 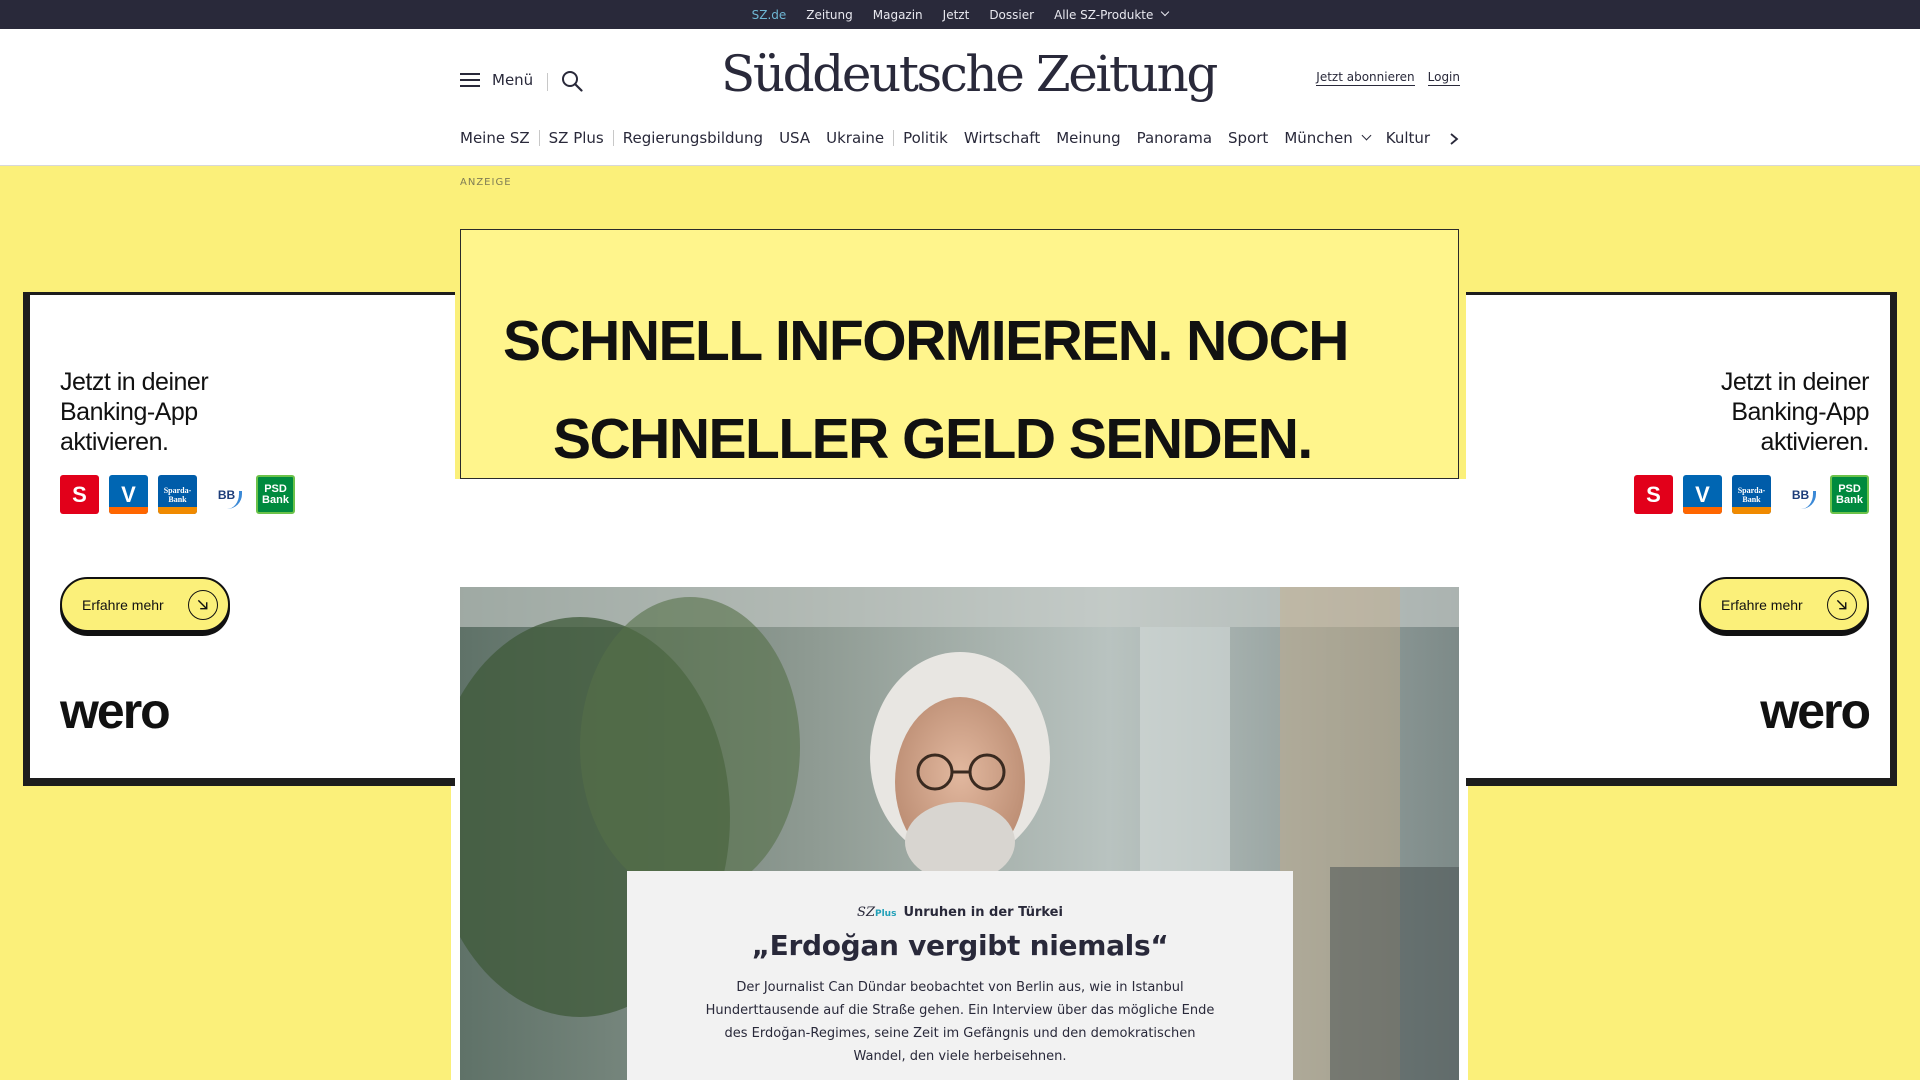 I want to click on nav-item-panorama: Panorama, so click(x=1174, y=138).